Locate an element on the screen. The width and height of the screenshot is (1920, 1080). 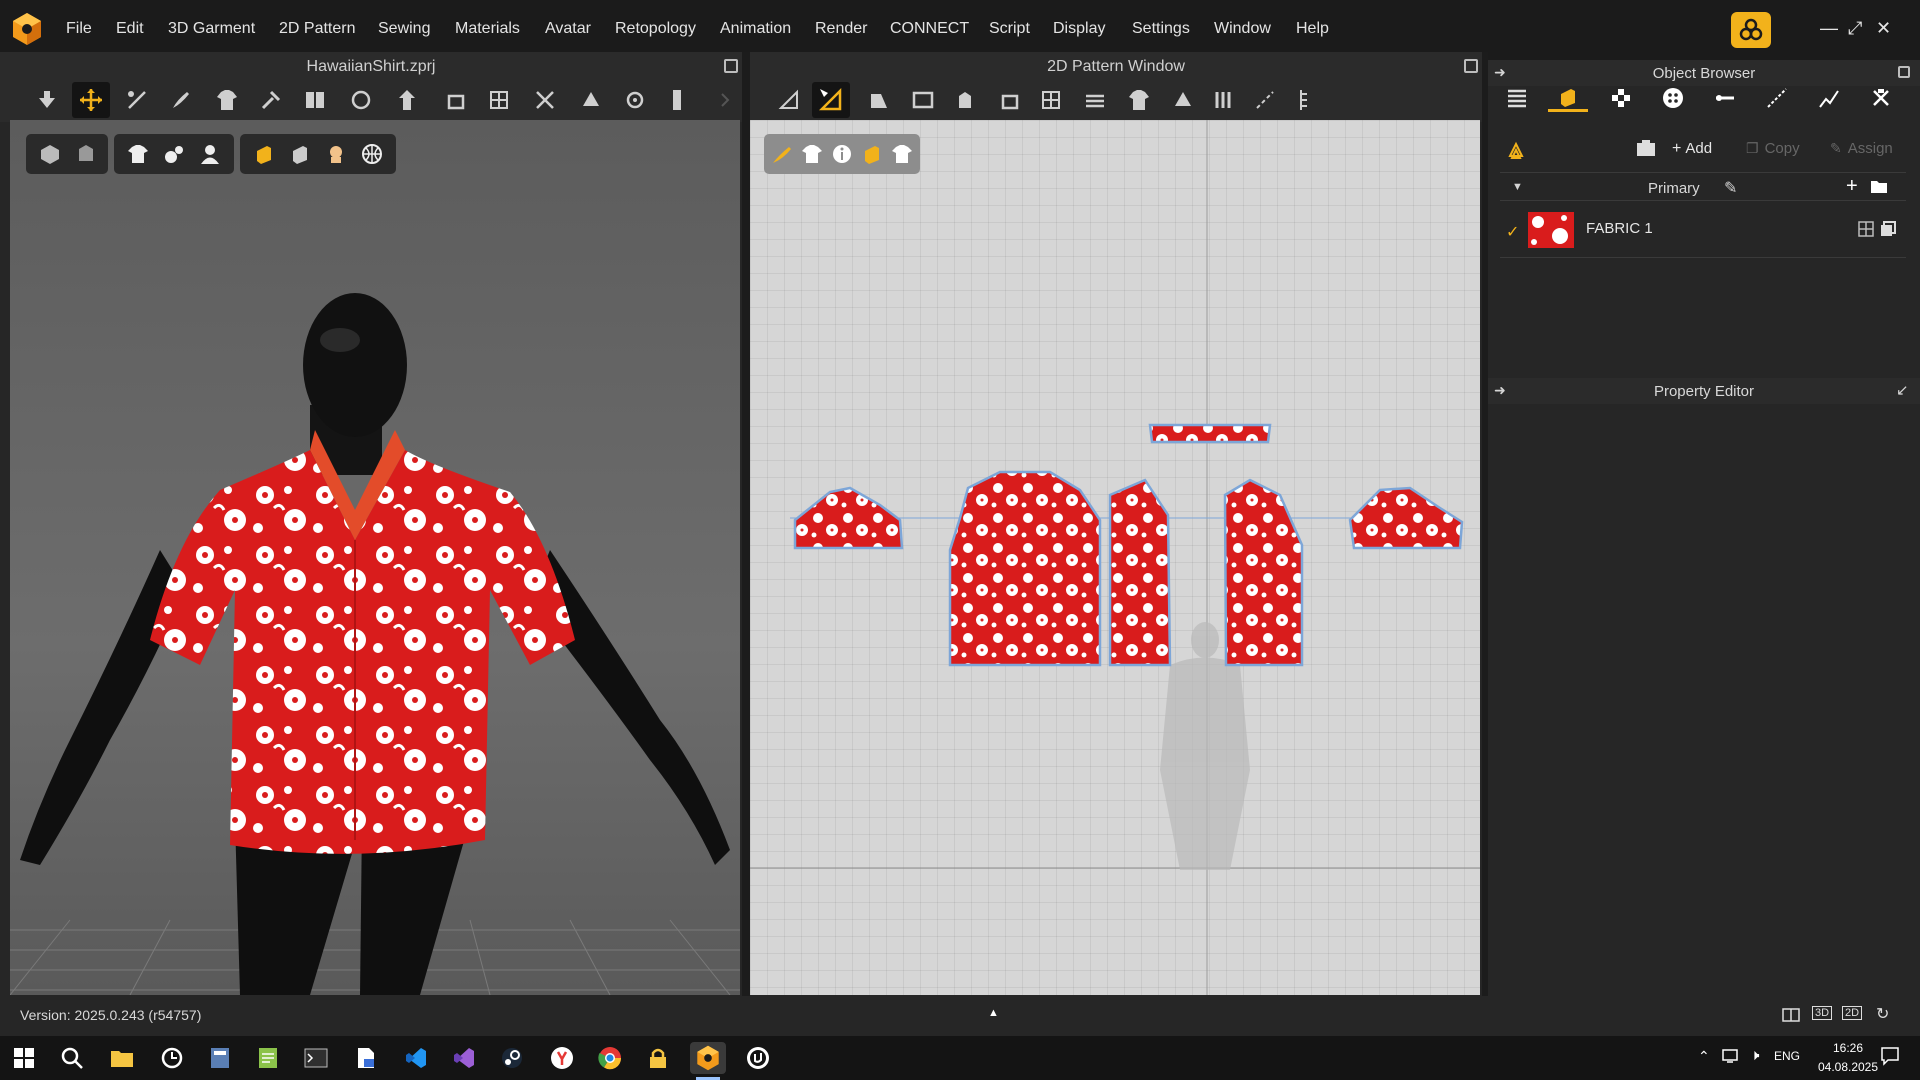
menu-connect: CONNECT is located at coordinates (929, 29).